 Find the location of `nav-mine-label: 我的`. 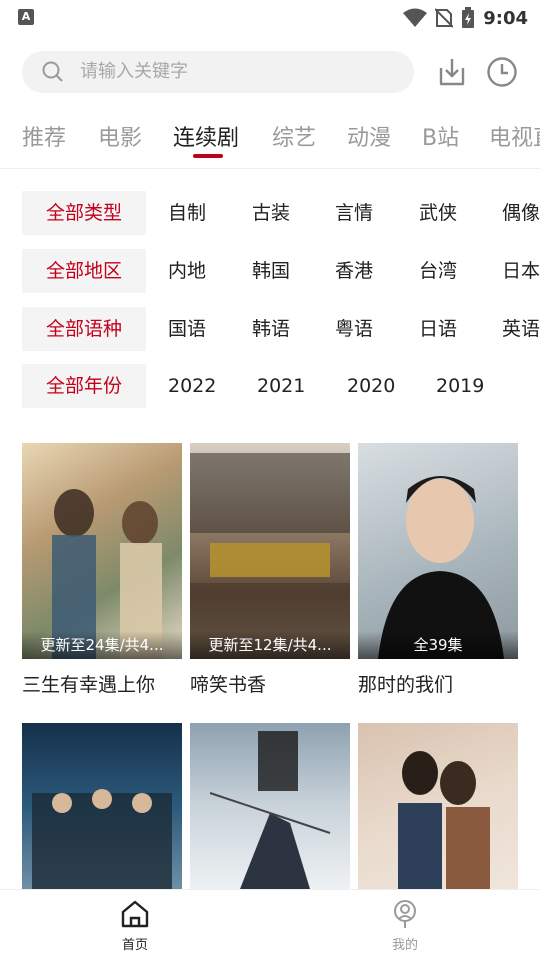

nav-mine-label: 我的 is located at coordinates (404, 945).